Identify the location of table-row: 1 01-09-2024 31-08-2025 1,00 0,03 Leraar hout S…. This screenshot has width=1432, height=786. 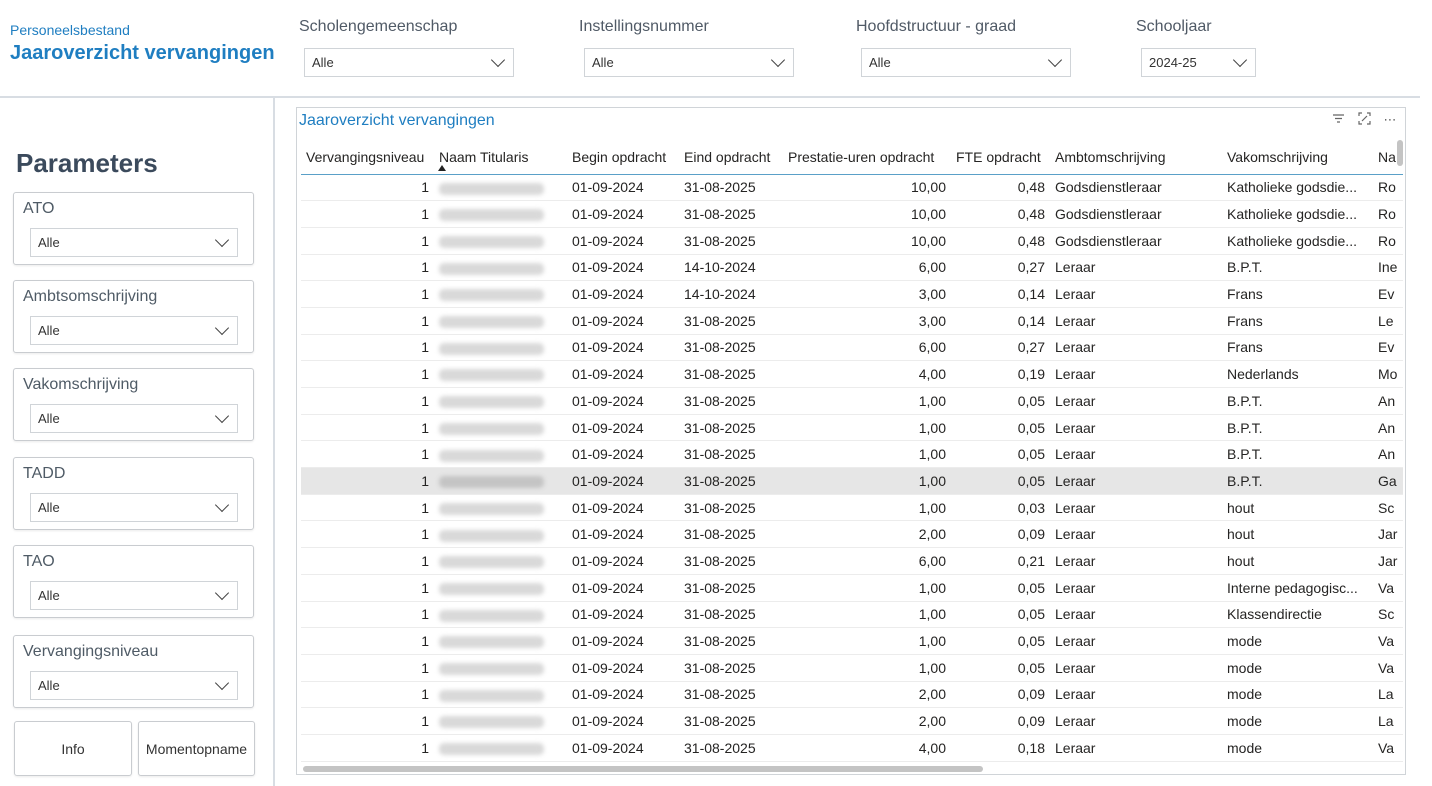
(852, 508).